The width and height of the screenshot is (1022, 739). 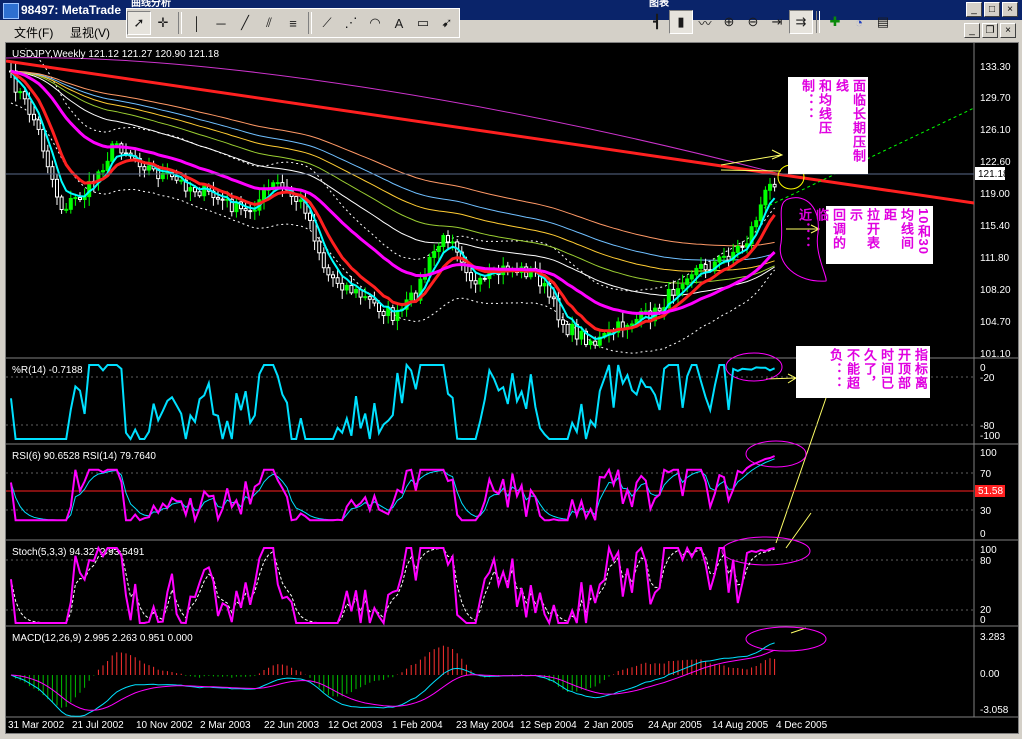 What do you see at coordinates (753, 22) in the screenshot?
I see `zoom-out-icon: ⊖` at bounding box center [753, 22].